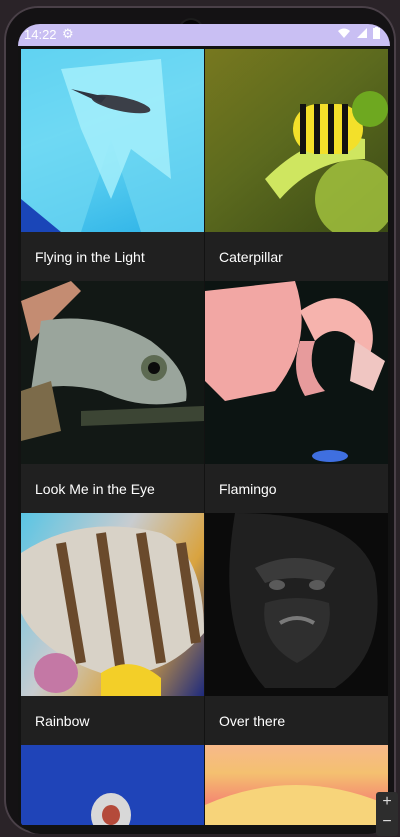 Image resolution: width=400 pixels, height=837 pixels. What do you see at coordinates (68, 33) in the screenshot?
I see `gear-icon: ⚙` at bounding box center [68, 33].